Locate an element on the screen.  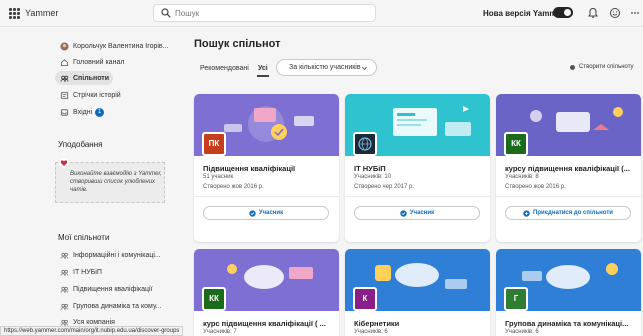
community-link: ІТ НУБіП is located at coordinates (112, 272).